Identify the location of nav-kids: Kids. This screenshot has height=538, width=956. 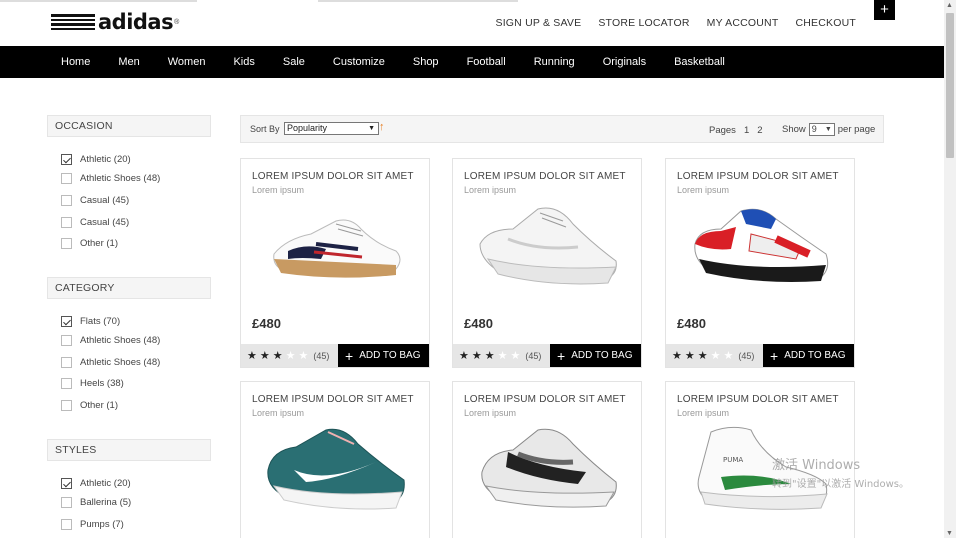
(243, 62).